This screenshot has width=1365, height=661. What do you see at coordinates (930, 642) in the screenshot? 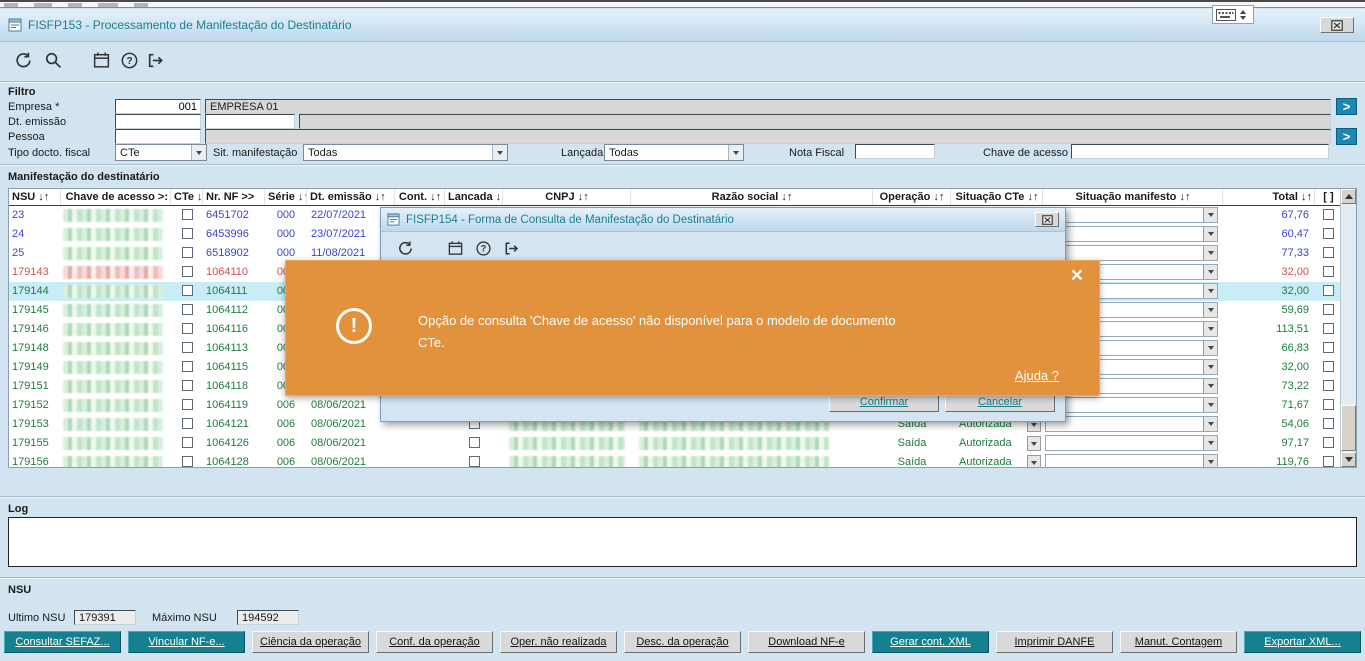
I see `action-gerar-cont-xml: Gerar cont. XML` at bounding box center [930, 642].